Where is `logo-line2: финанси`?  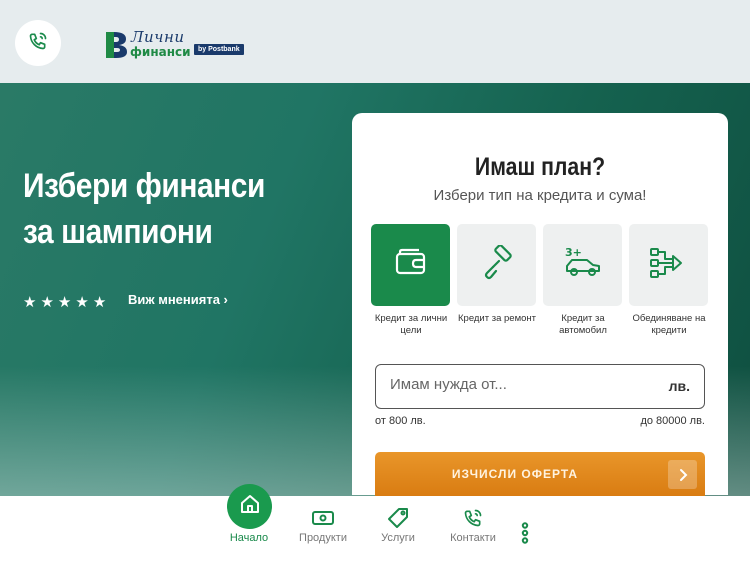
logo-line2: финанси is located at coordinates (160, 52).